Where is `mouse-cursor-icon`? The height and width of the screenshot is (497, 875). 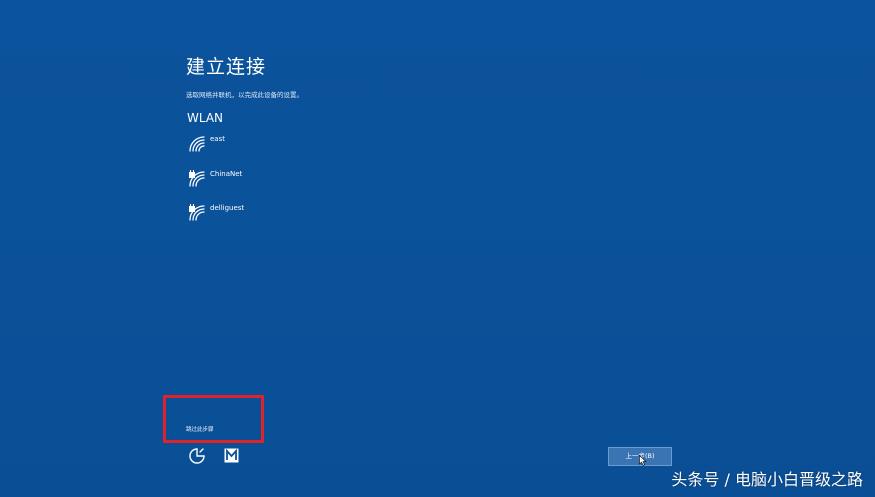
mouse-cursor-icon is located at coordinates (643, 460).